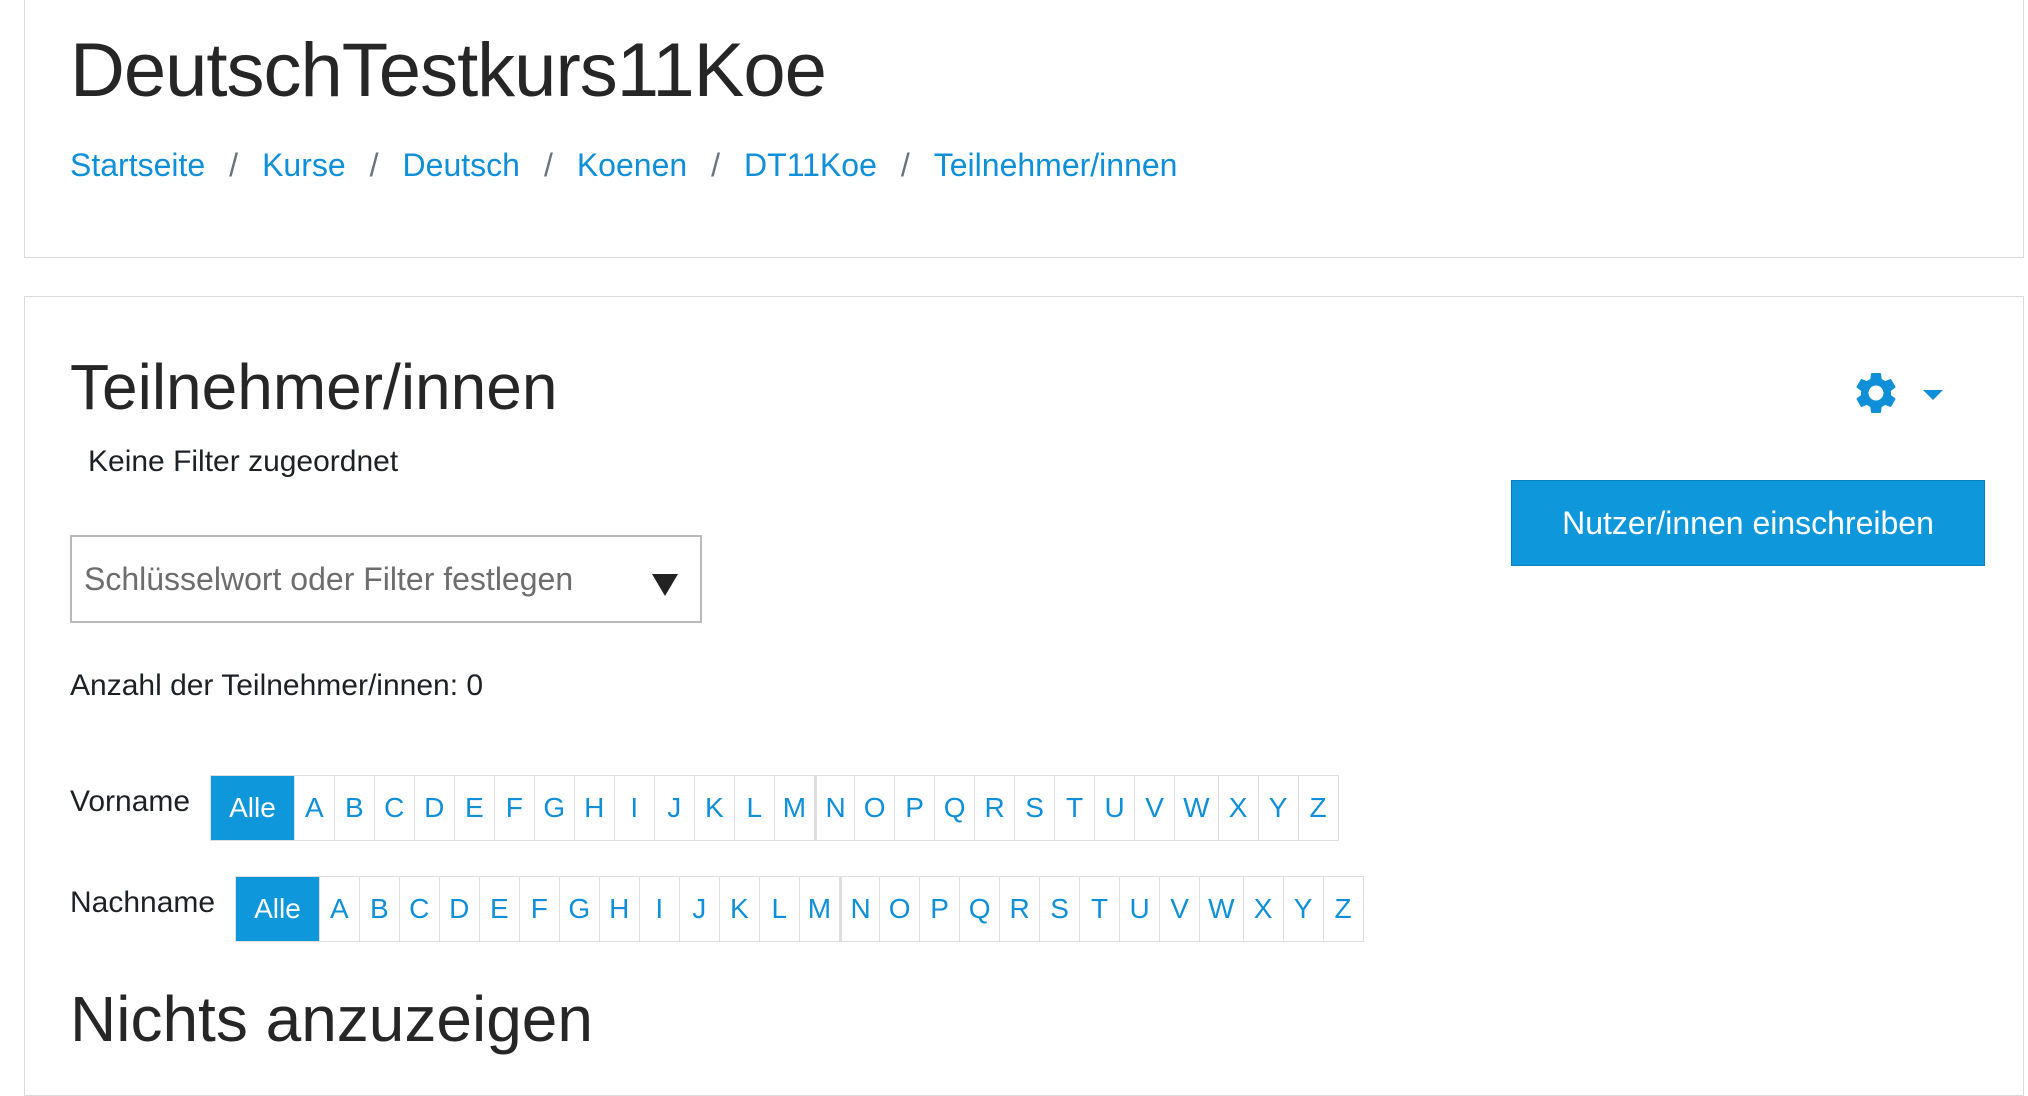 This screenshot has height=1096, width=2028. I want to click on lastname-initial-u: U, so click(1139, 909).